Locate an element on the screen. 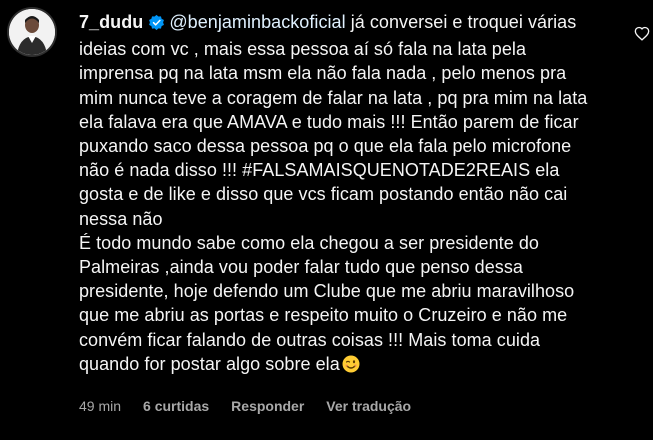  reply-button: Responder is located at coordinates (267, 406).